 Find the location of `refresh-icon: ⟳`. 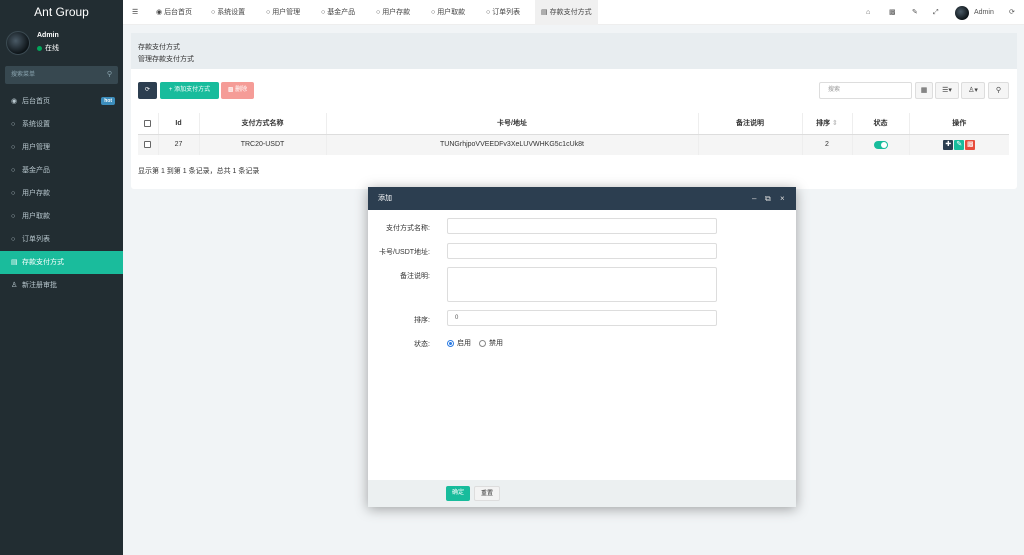

refresh-icon: ⟳ is located at coordinates (147, 90).